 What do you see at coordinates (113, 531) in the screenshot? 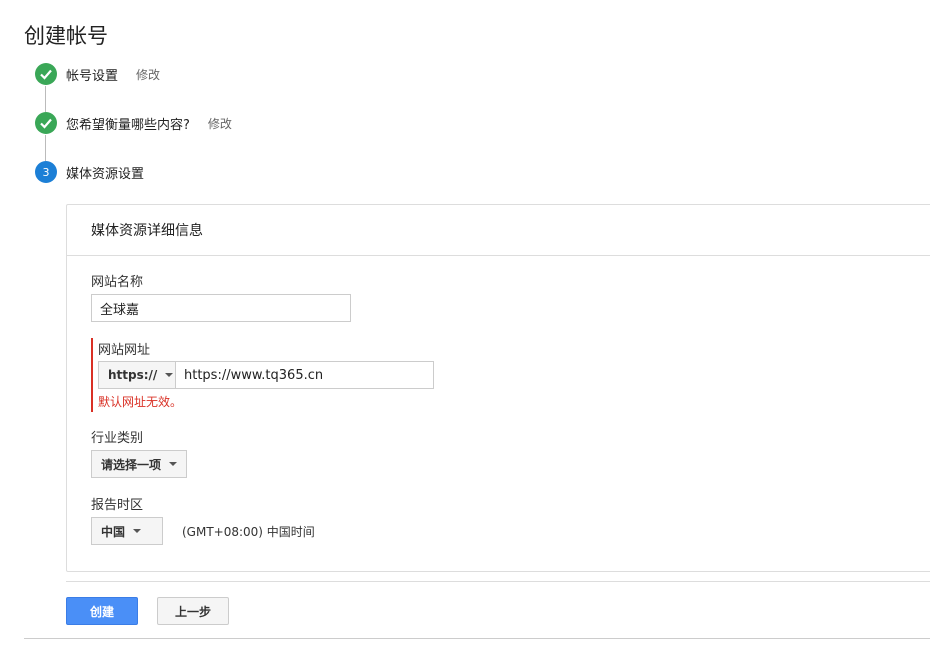
I see `country-value: 中国` at bounding box center [113, 531].